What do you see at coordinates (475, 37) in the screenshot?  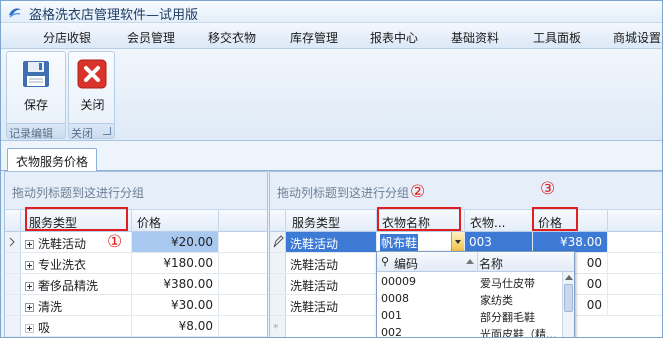 I see `menu-basic-data: 基础资料` at bounding box center [475, 37].